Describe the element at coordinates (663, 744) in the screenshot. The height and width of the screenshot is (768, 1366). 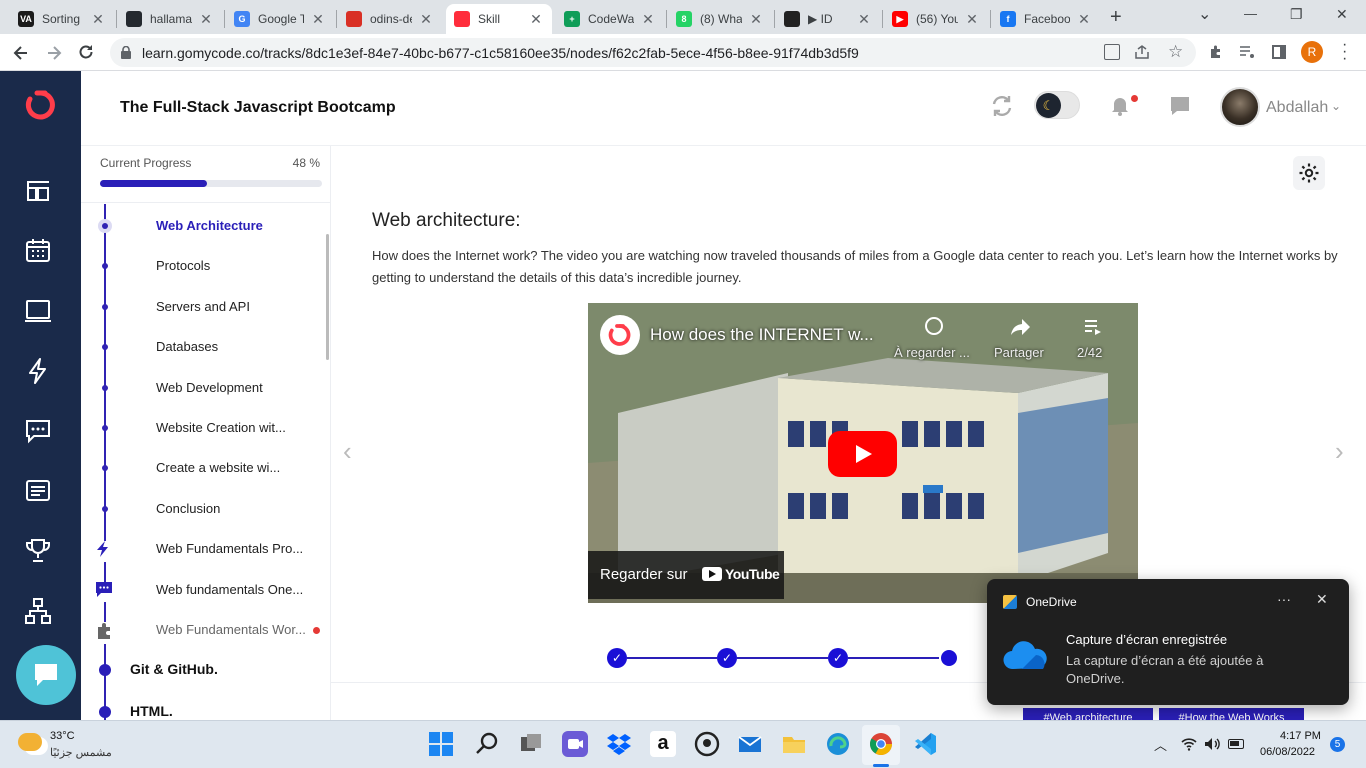
I see `amazon-icon: a` at that location.